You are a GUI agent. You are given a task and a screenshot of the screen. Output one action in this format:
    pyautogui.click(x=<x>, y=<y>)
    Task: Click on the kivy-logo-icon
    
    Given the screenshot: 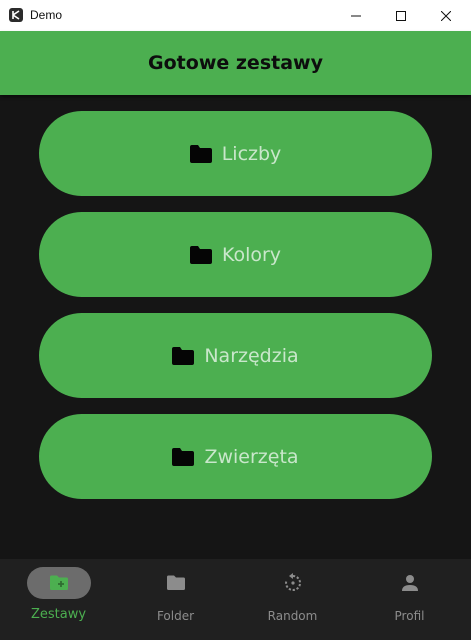 What is the action you would take?
    pyautogui.click(x=16, y=15)
    